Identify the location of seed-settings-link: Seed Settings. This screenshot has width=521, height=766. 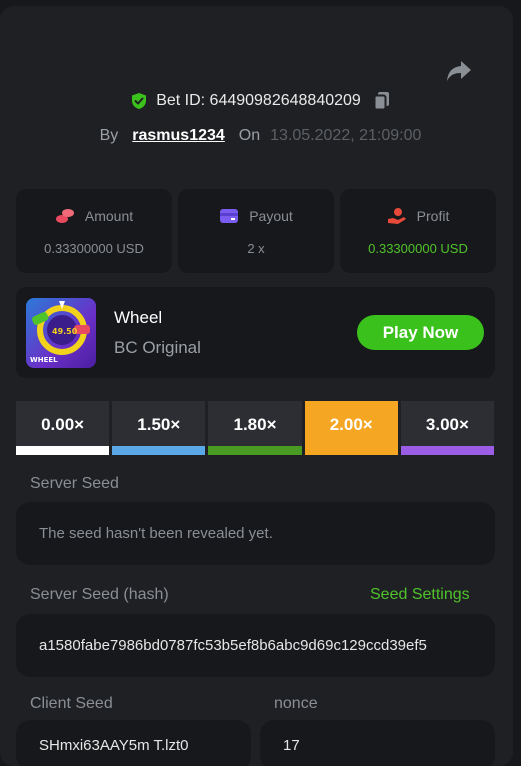
(420, 595).